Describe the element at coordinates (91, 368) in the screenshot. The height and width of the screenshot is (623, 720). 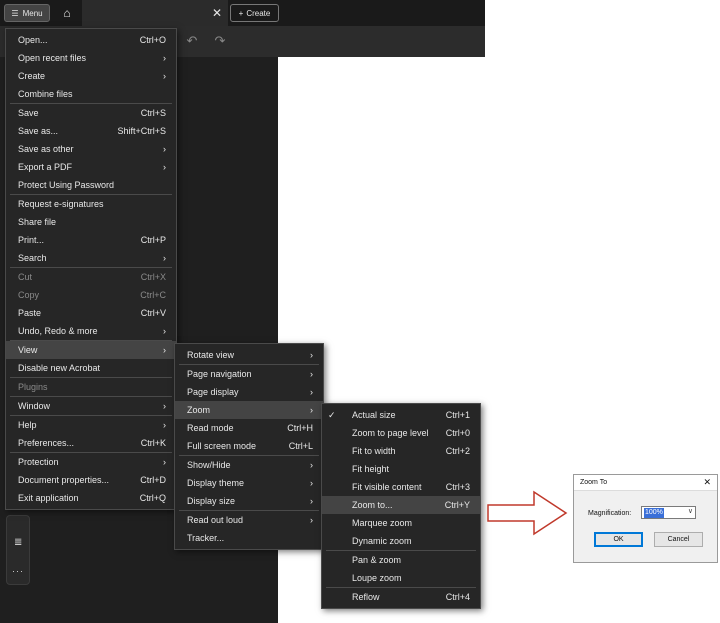
I see `menu-item-disable-new-acrobat: Disable new Acrobat` at that location.